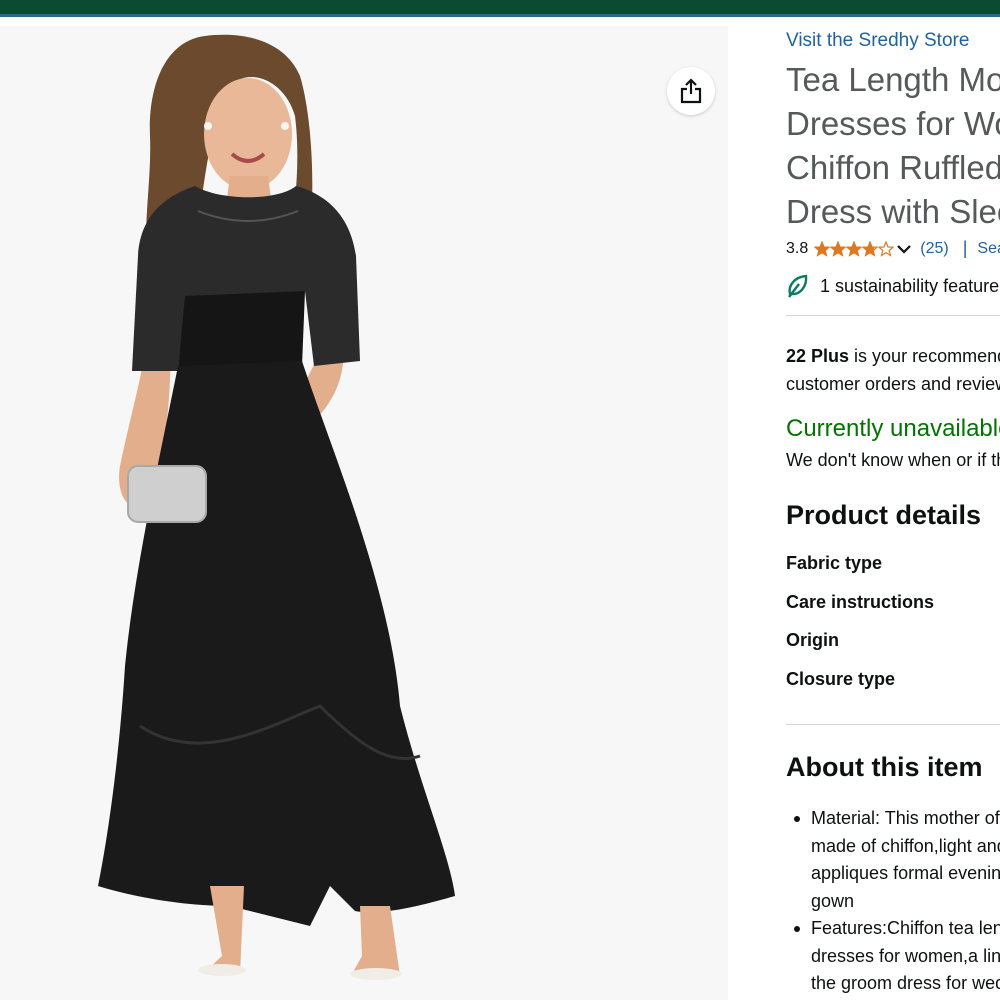 This screenshot has height=1000, width=1000. What do you see at coordinates (905, 955) in the screenshot?
I see `bullet-line: dresses for women,a line mother of` at bounding box center [905, 955].